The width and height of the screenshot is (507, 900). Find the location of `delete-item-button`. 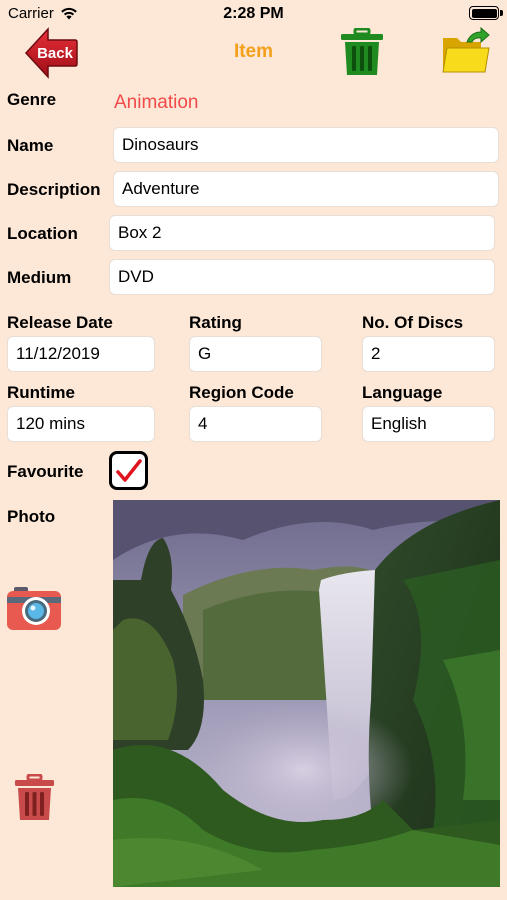

delete-item-button is located at coordinates (362, 51).